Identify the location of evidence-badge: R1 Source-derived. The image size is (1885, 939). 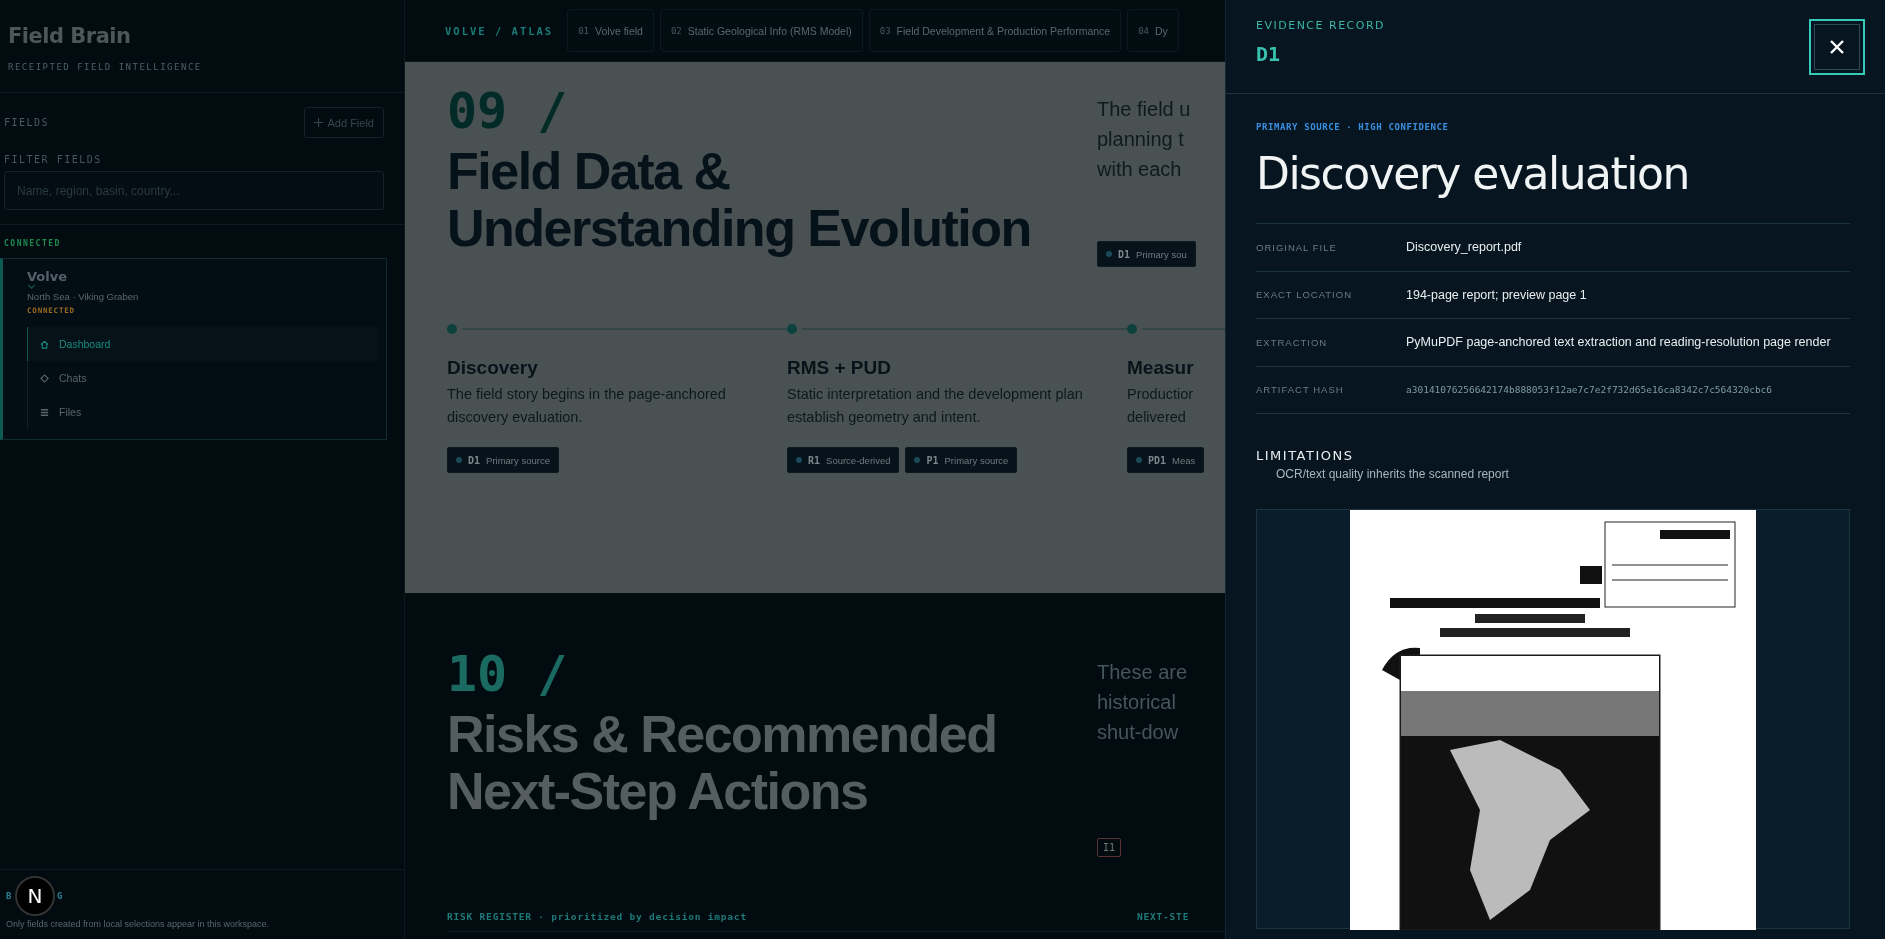
(843, 460).